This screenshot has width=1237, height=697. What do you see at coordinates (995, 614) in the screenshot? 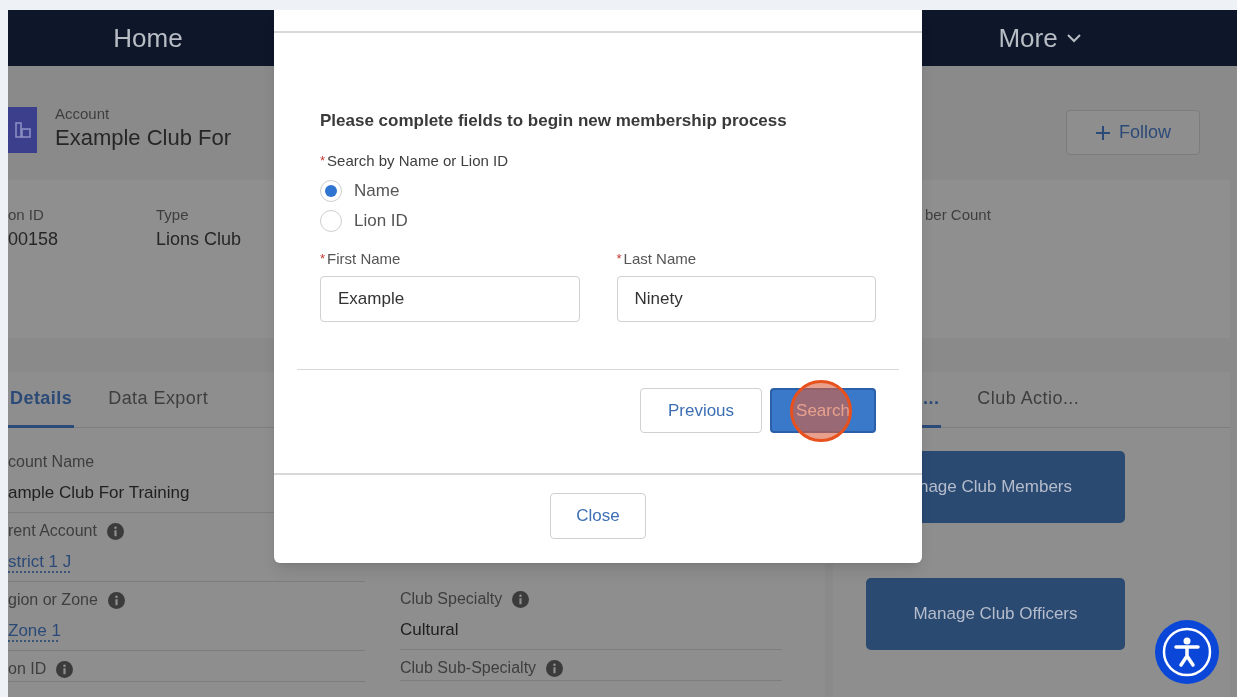
I see `action-button: Manage Club Officers` at bounding box center [995, 614].